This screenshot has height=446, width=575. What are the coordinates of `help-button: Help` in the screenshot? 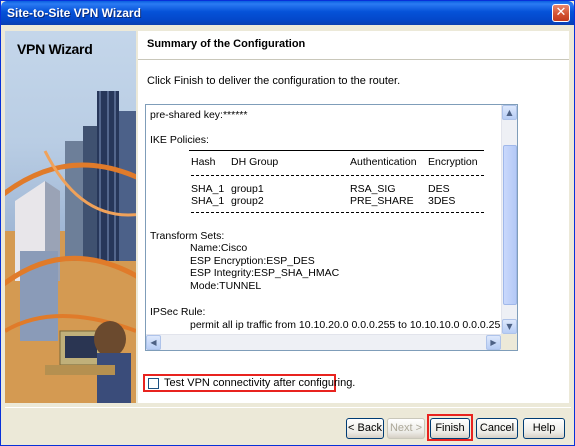 It's located at (544, 428).